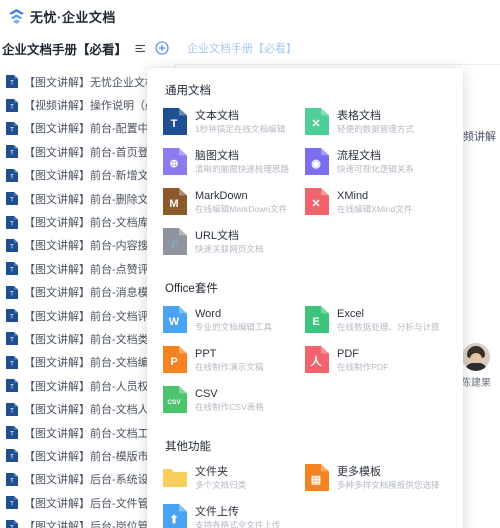  I want to click on dropdown-item-desc: 快速关联网页文档, so click(229, 249).